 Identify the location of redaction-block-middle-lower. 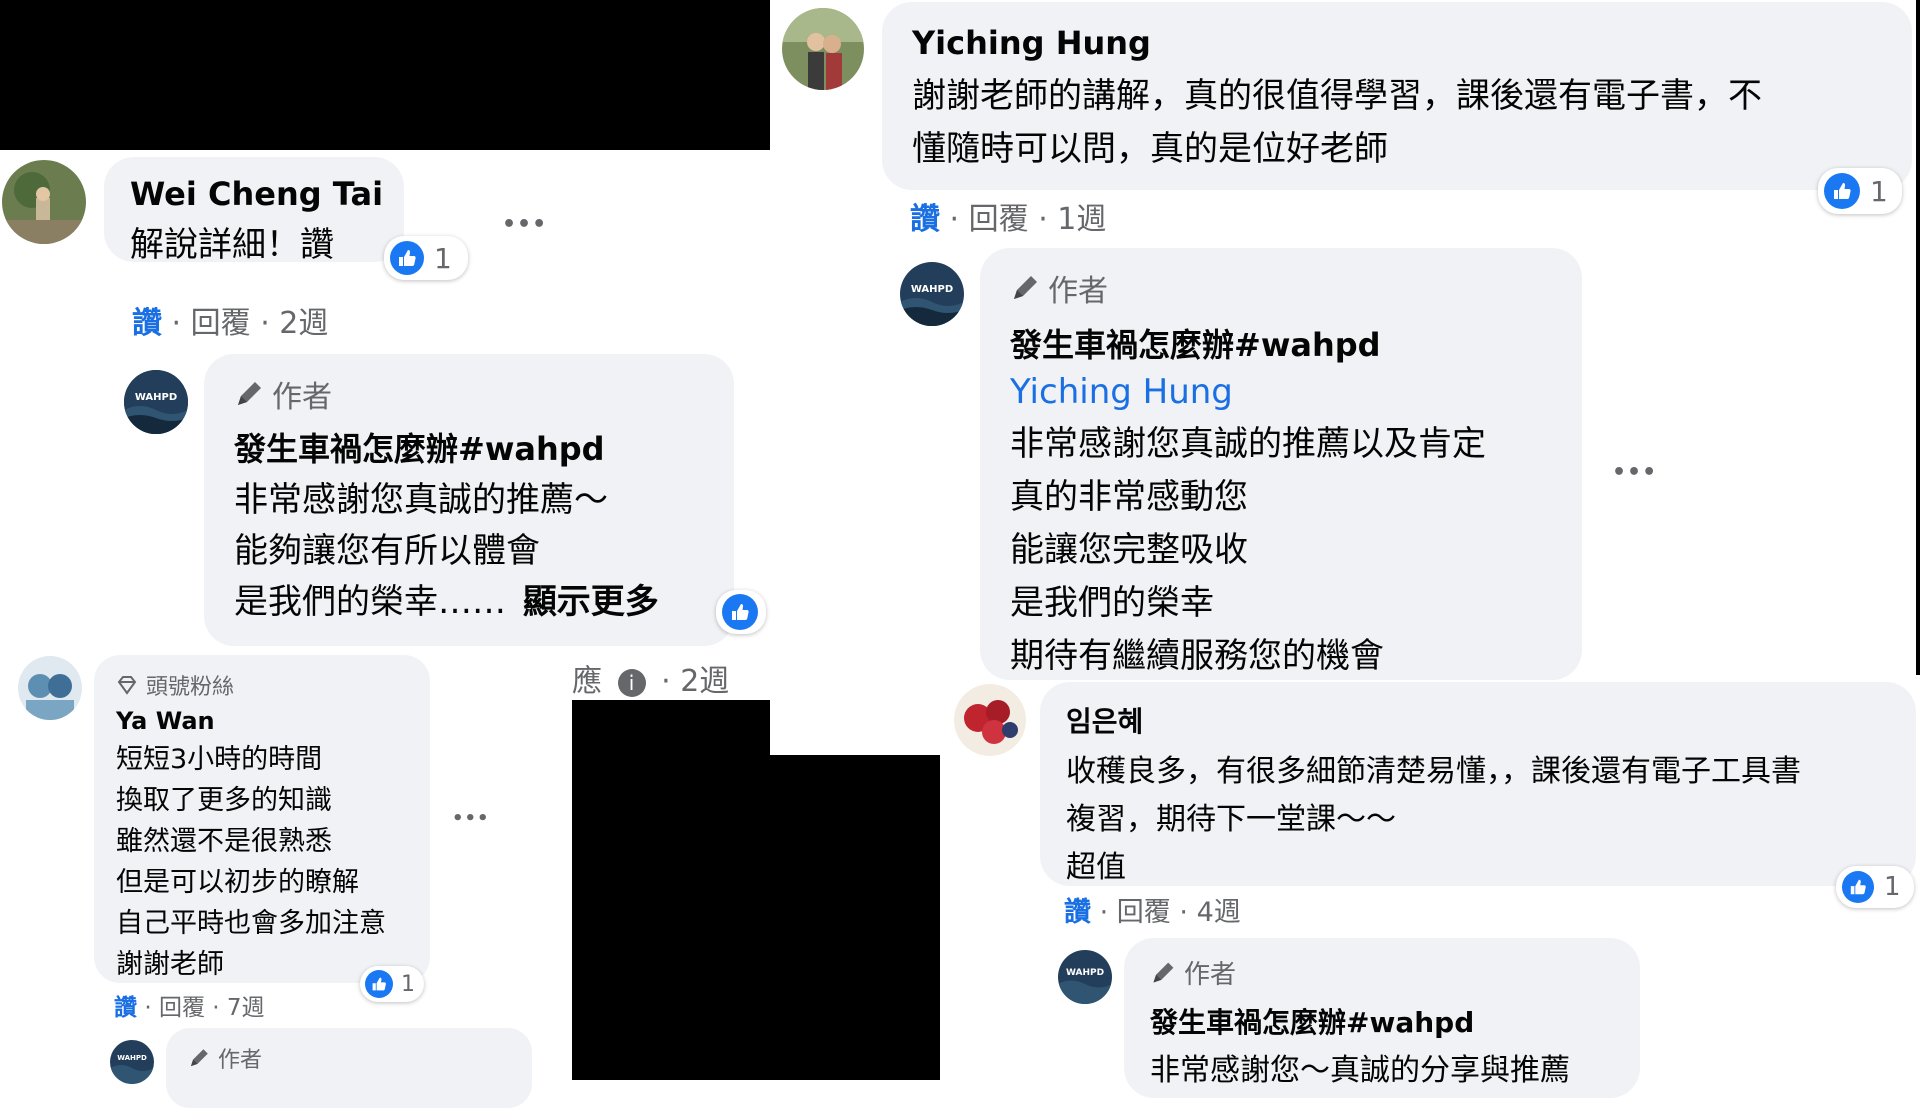
(855, 917).